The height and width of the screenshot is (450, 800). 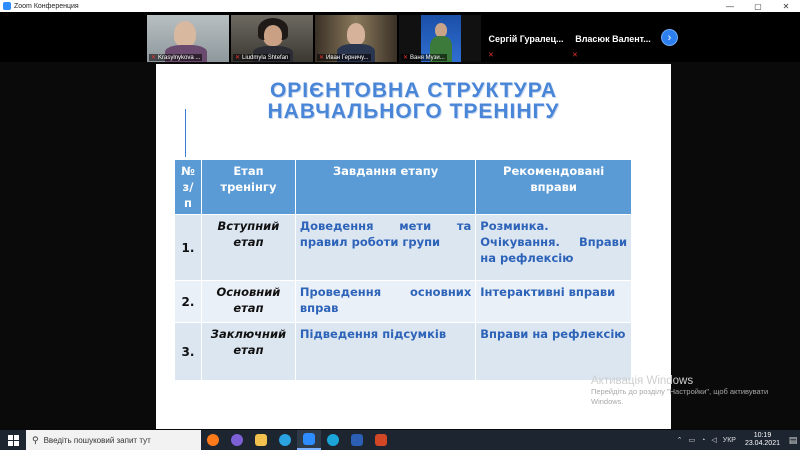 I want to click on zoom-icon, so click(x=309, y=439).